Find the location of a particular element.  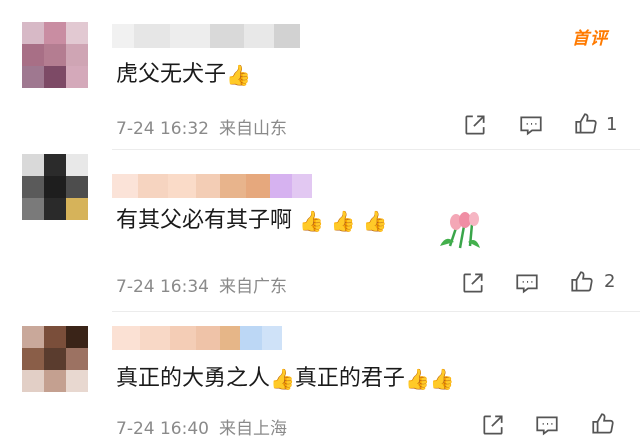

comment-time: 7-24 16:32 is located at coordinates (162, 129).